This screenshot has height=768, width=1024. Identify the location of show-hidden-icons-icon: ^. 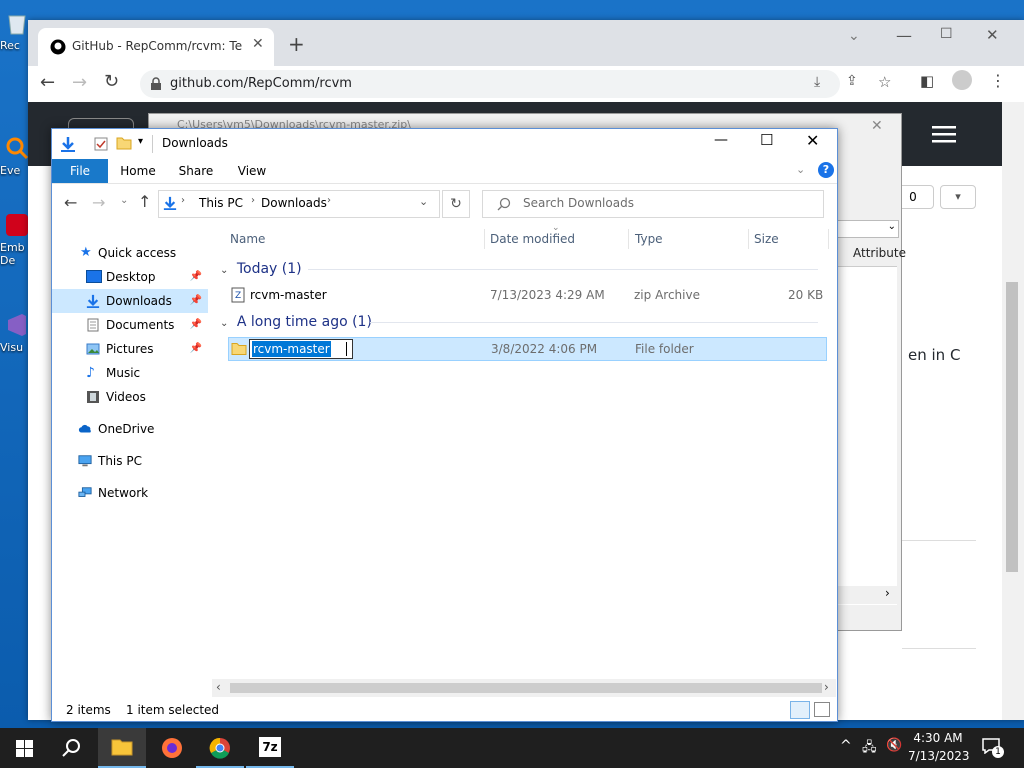
(846, 746).